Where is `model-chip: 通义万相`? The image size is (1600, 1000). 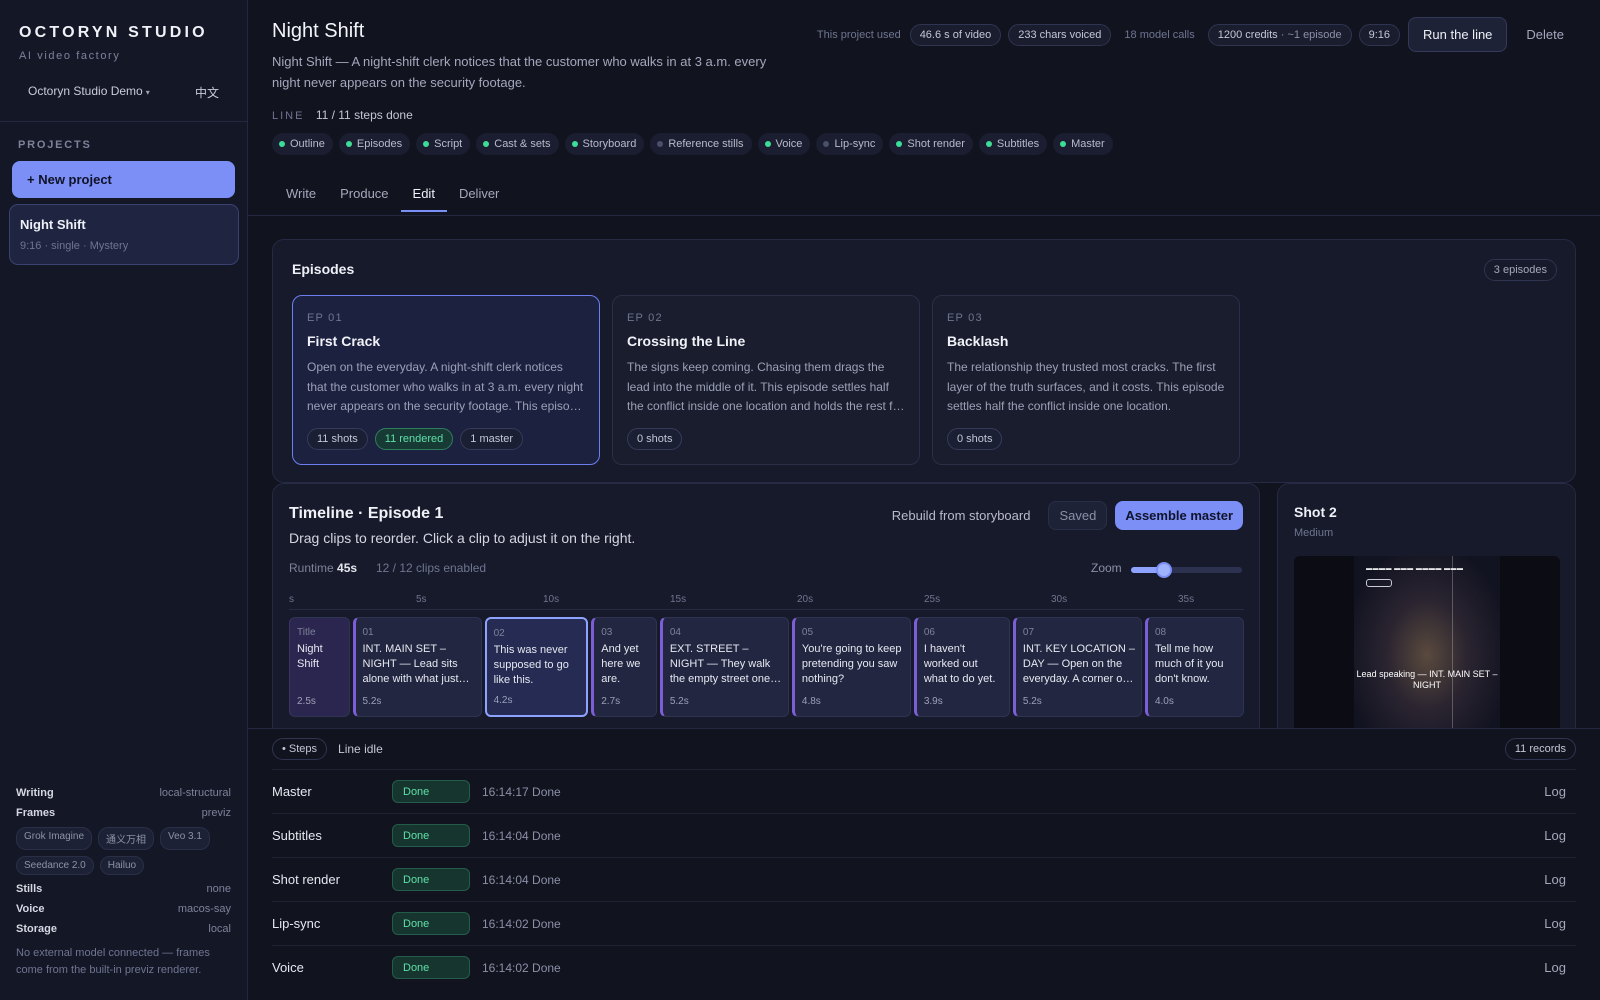 model-chip: 通义万相 is located at coordinates (126, 838).